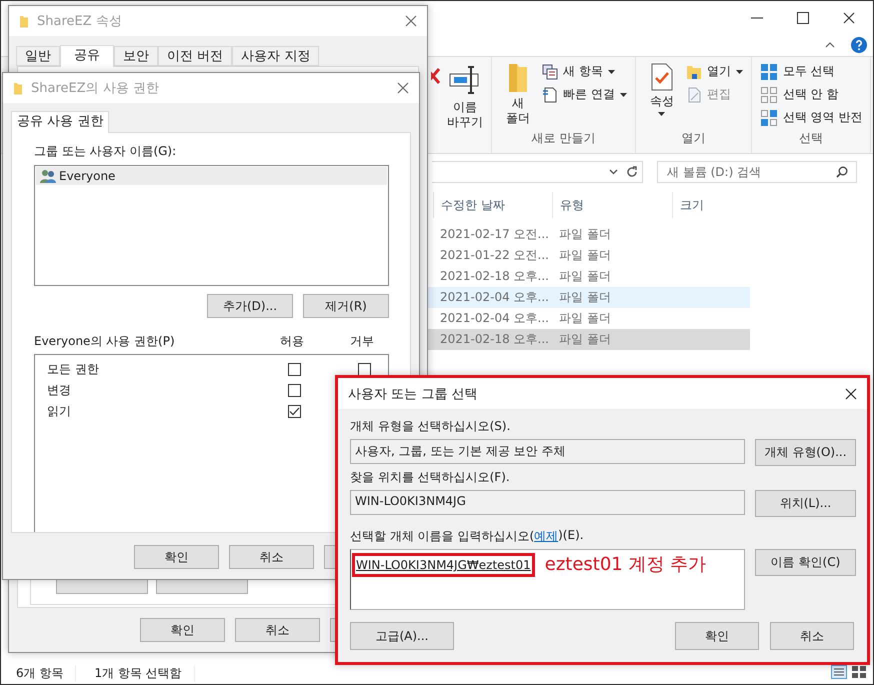  What do you see at coordinates (430, 477) in the screenshot?
I see `field-label: 찾을 위치를 선택하십시오(F).` at bounding box center [430, 477].